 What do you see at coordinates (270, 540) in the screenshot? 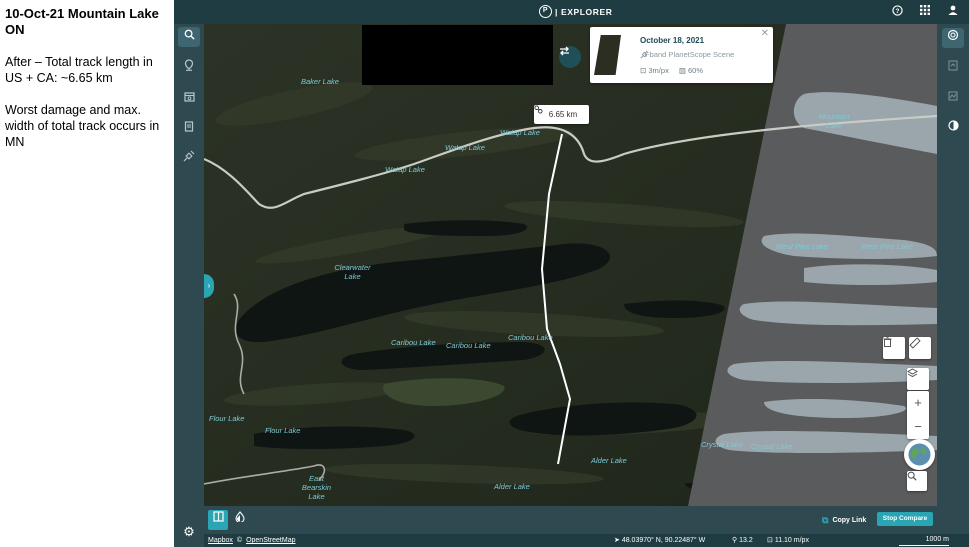
I see `osm-link: OpenStreetMap` at bounding box center [270, 540].